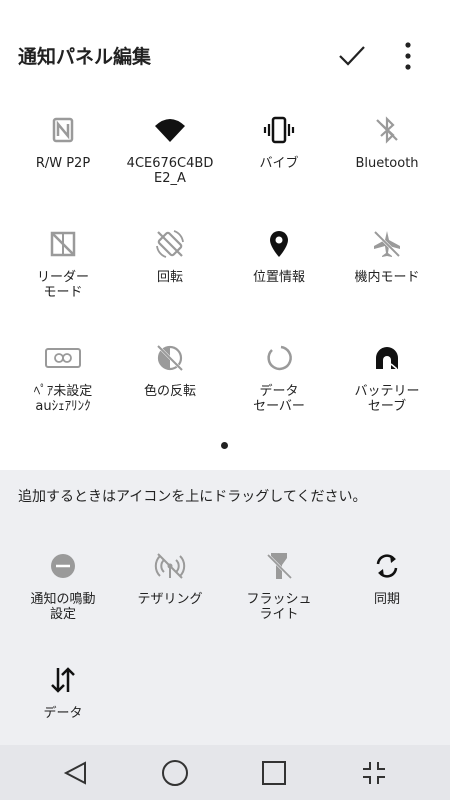 This screenshot has width=450, height=800. Describe the element at coordinates (170, 244) in the screenshot. I see `rotation-lock-icon` at that location.